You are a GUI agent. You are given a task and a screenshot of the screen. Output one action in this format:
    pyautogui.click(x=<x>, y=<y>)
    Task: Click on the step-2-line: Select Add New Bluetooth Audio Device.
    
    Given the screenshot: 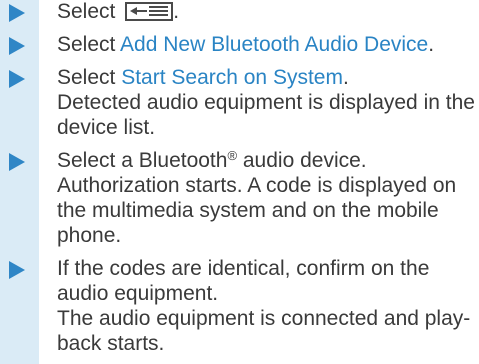 What is the action you would take?
    pyautogui.click(x=245, y=45)
    